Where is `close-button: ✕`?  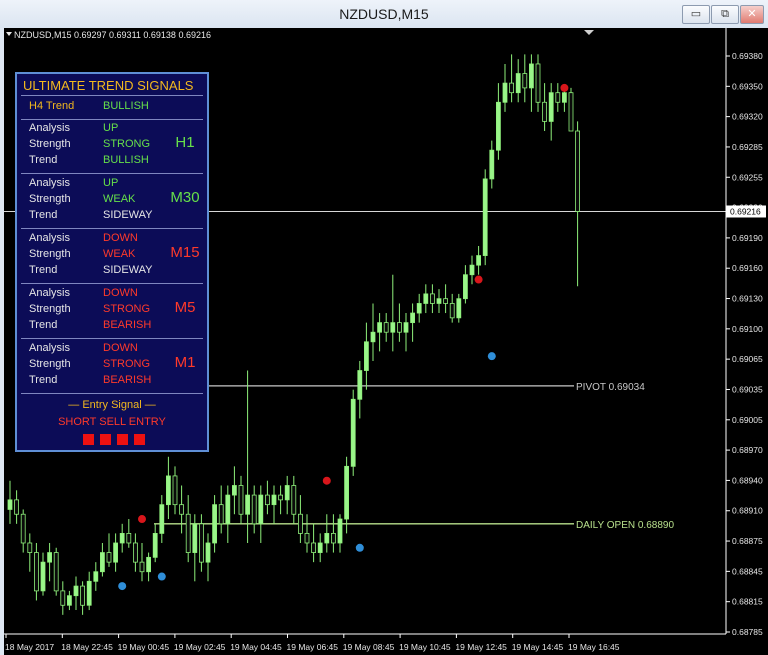
close-button: ✕ is located at coordinates (752, 14).